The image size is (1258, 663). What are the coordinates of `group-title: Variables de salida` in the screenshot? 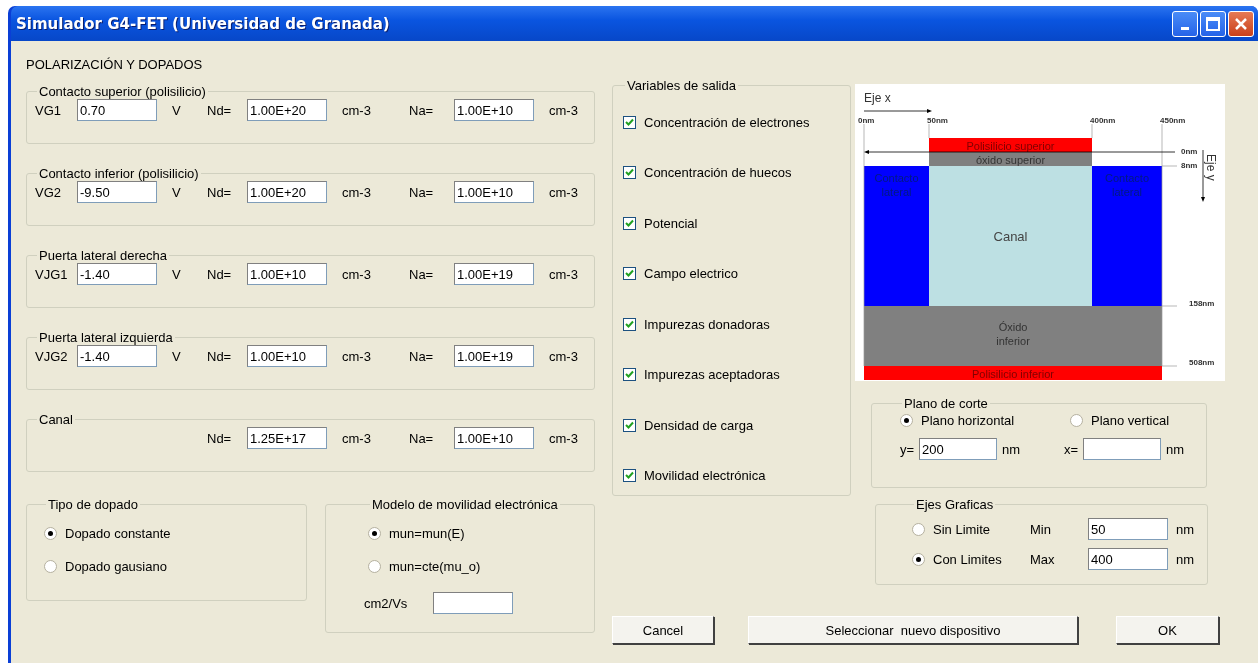 It's located at (681, 85).